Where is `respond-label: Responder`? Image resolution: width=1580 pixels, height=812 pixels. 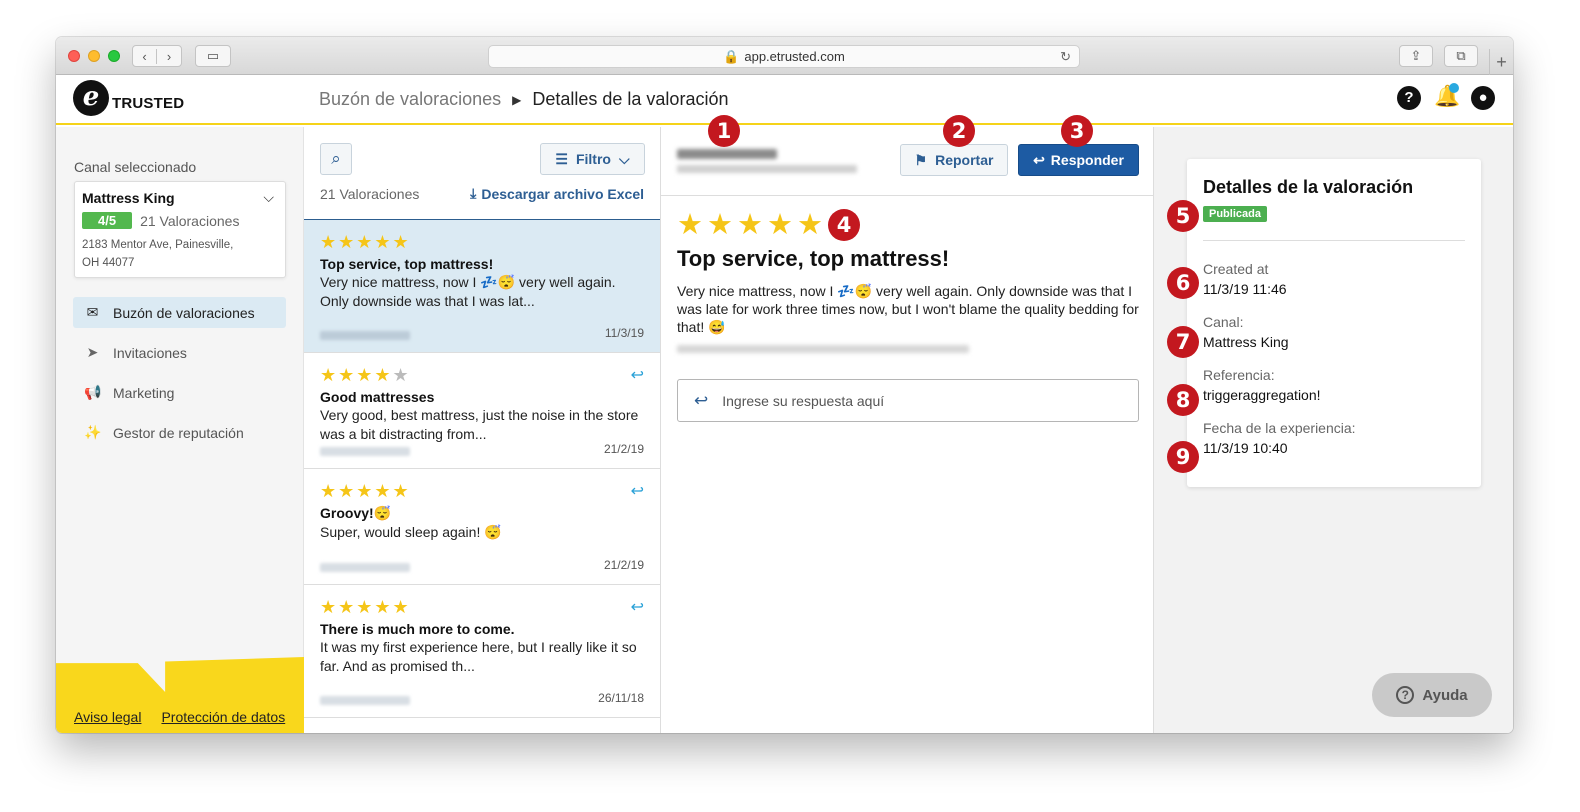 respond-label: Responder is located at coordinates (1087, 160).